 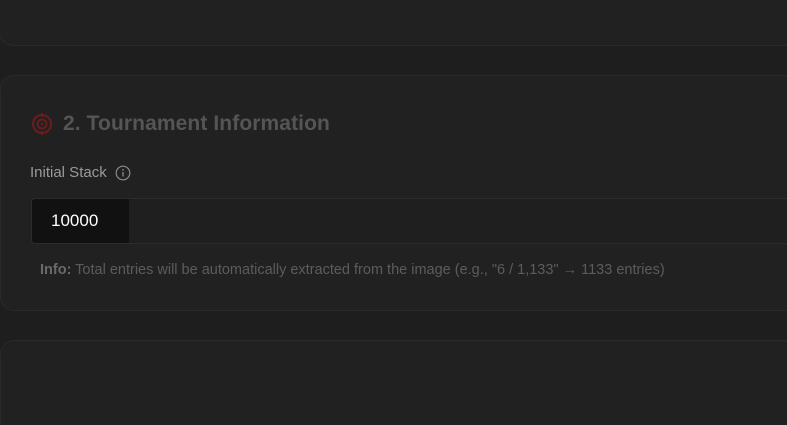 What do you see at coordinates (409, 221) in the screenshot?
I see `initial-stack-field-container` at bounding box center [409, 221].